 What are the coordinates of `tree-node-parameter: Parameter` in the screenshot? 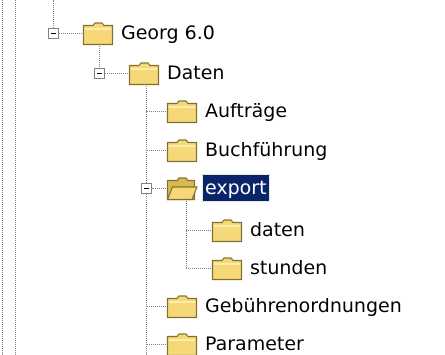 It's located at (236, 342).